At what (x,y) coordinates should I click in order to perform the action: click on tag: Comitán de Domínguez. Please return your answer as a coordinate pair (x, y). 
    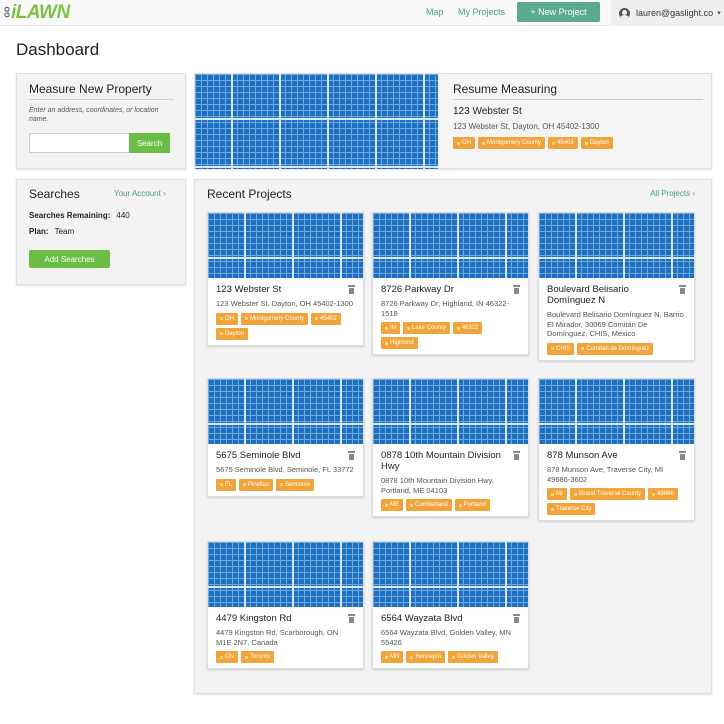
    Looking at the image, I should click on (615, 348).